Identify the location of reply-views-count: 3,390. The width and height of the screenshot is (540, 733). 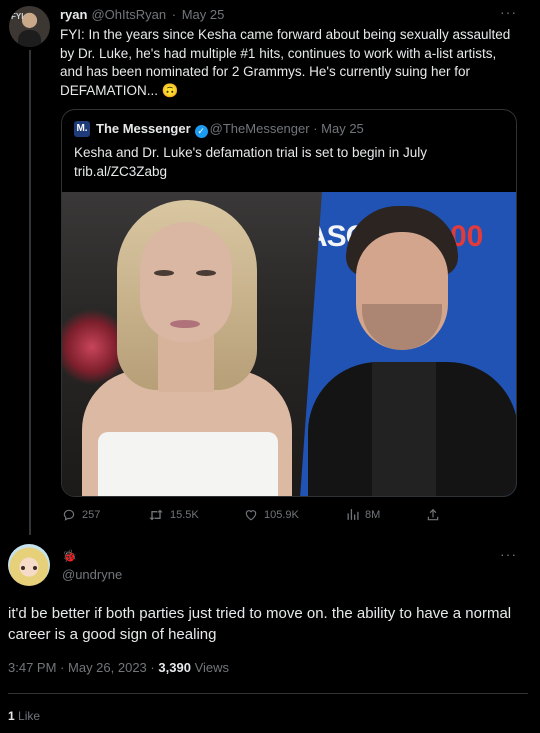
(174, 667).